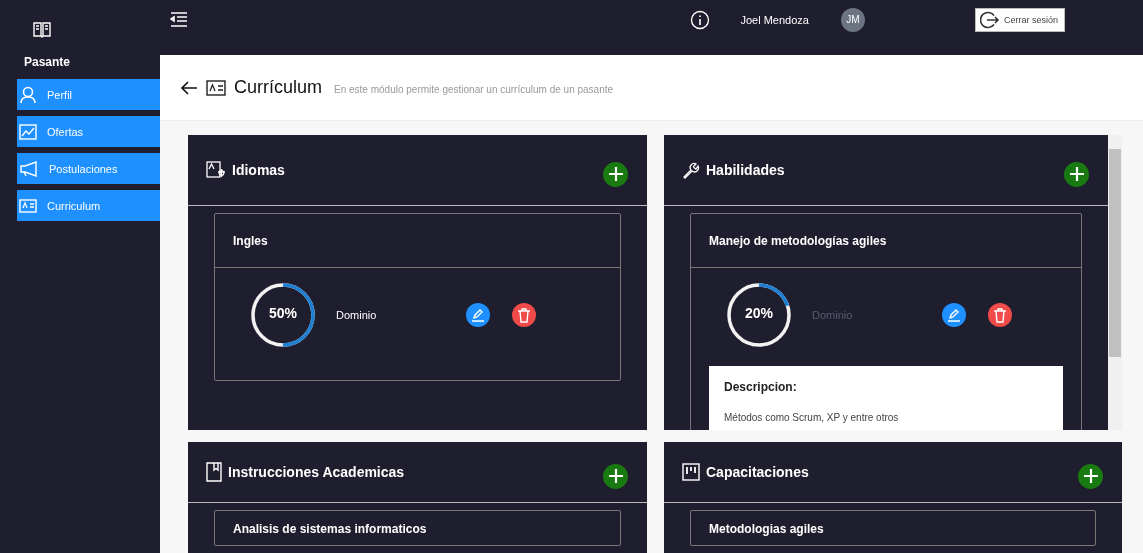 The width and height of the screenshot is (1143, 553). Describe the element at coordinates (216, 170) in the screenshot. I see `language-icon` at that location.